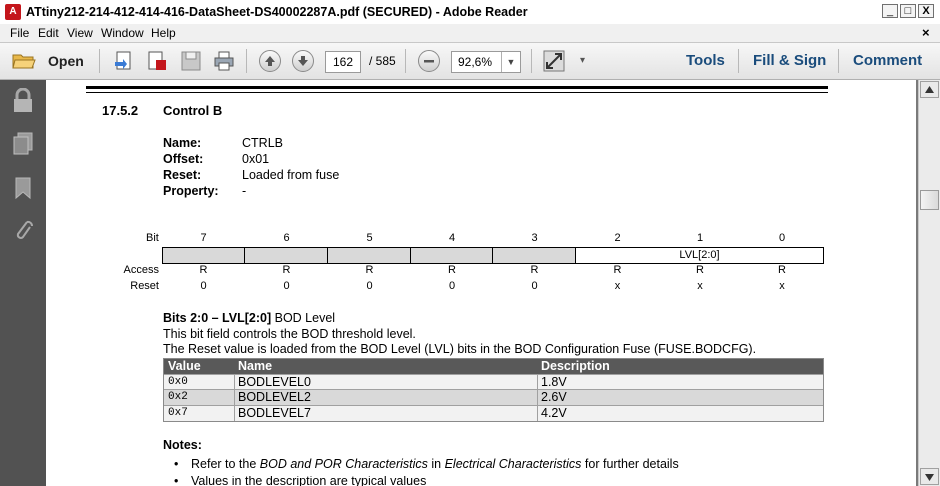  I want to click on register-row: LVL[2:0], so click(493, 255).